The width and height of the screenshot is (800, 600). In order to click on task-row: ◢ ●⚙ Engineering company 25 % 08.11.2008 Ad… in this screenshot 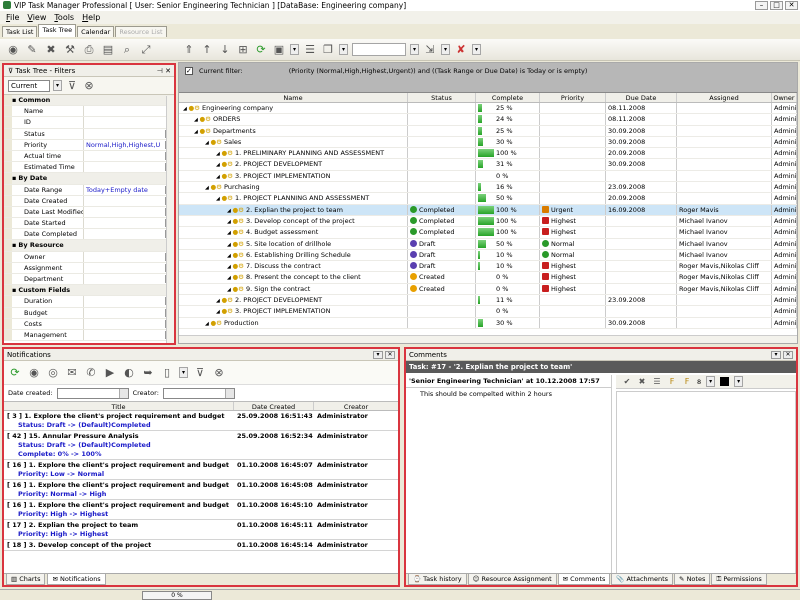, I will do `click(488, 109)`.